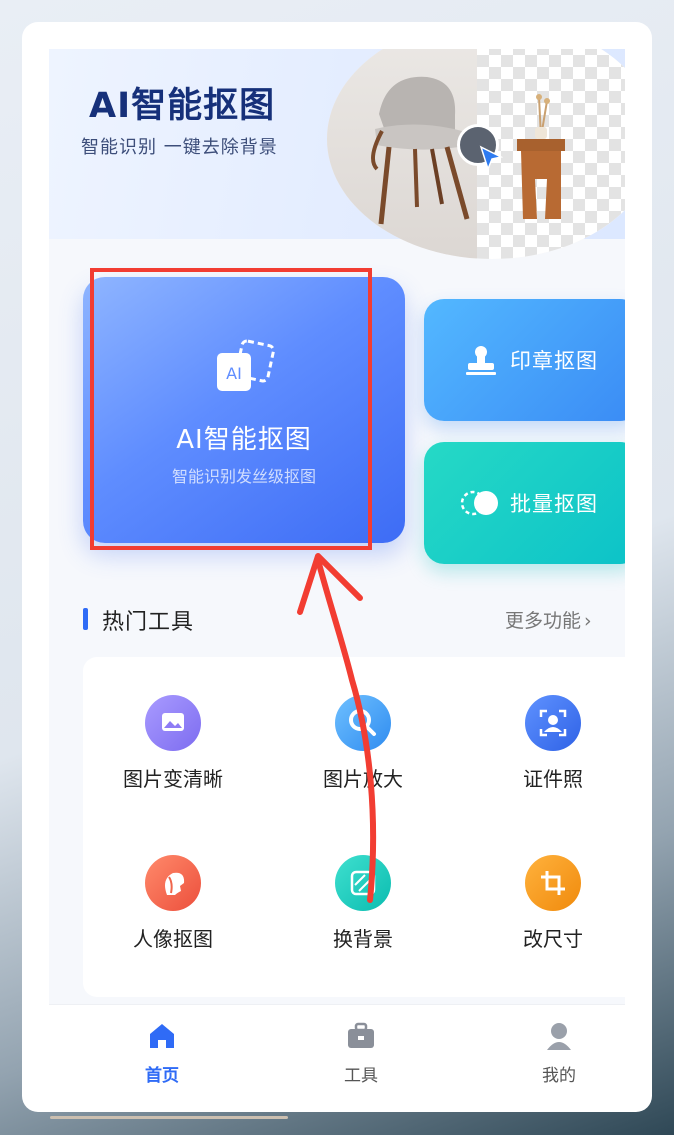 The image size is (674, 1135). I want to click on batch-tile-label: 批量抠图, so click(554, 504).